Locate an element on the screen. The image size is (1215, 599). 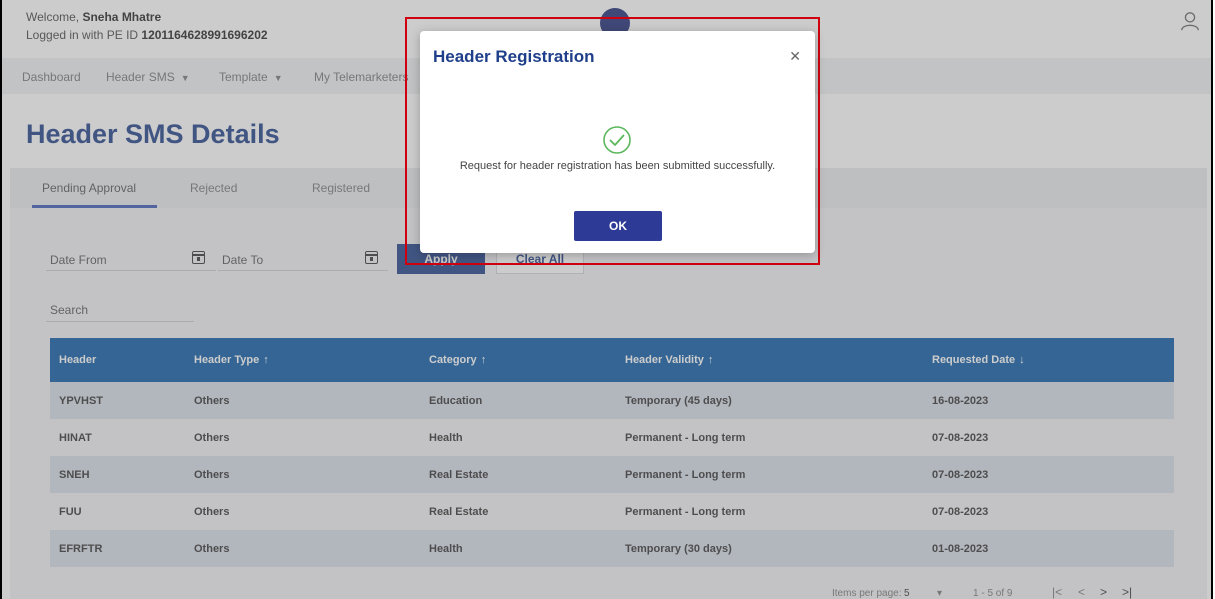
close-icon: ✕ is located at coordinates (795, 56).